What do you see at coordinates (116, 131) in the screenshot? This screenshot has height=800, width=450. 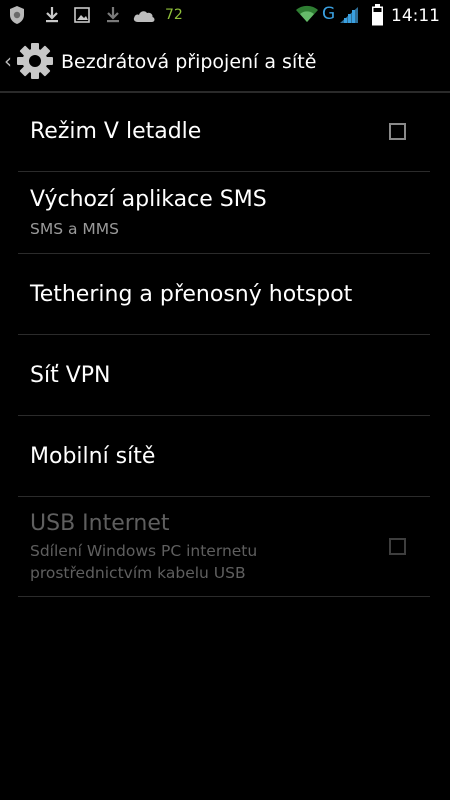 I see `item-title: Režim V letadle` at bounding box center [116, 131].